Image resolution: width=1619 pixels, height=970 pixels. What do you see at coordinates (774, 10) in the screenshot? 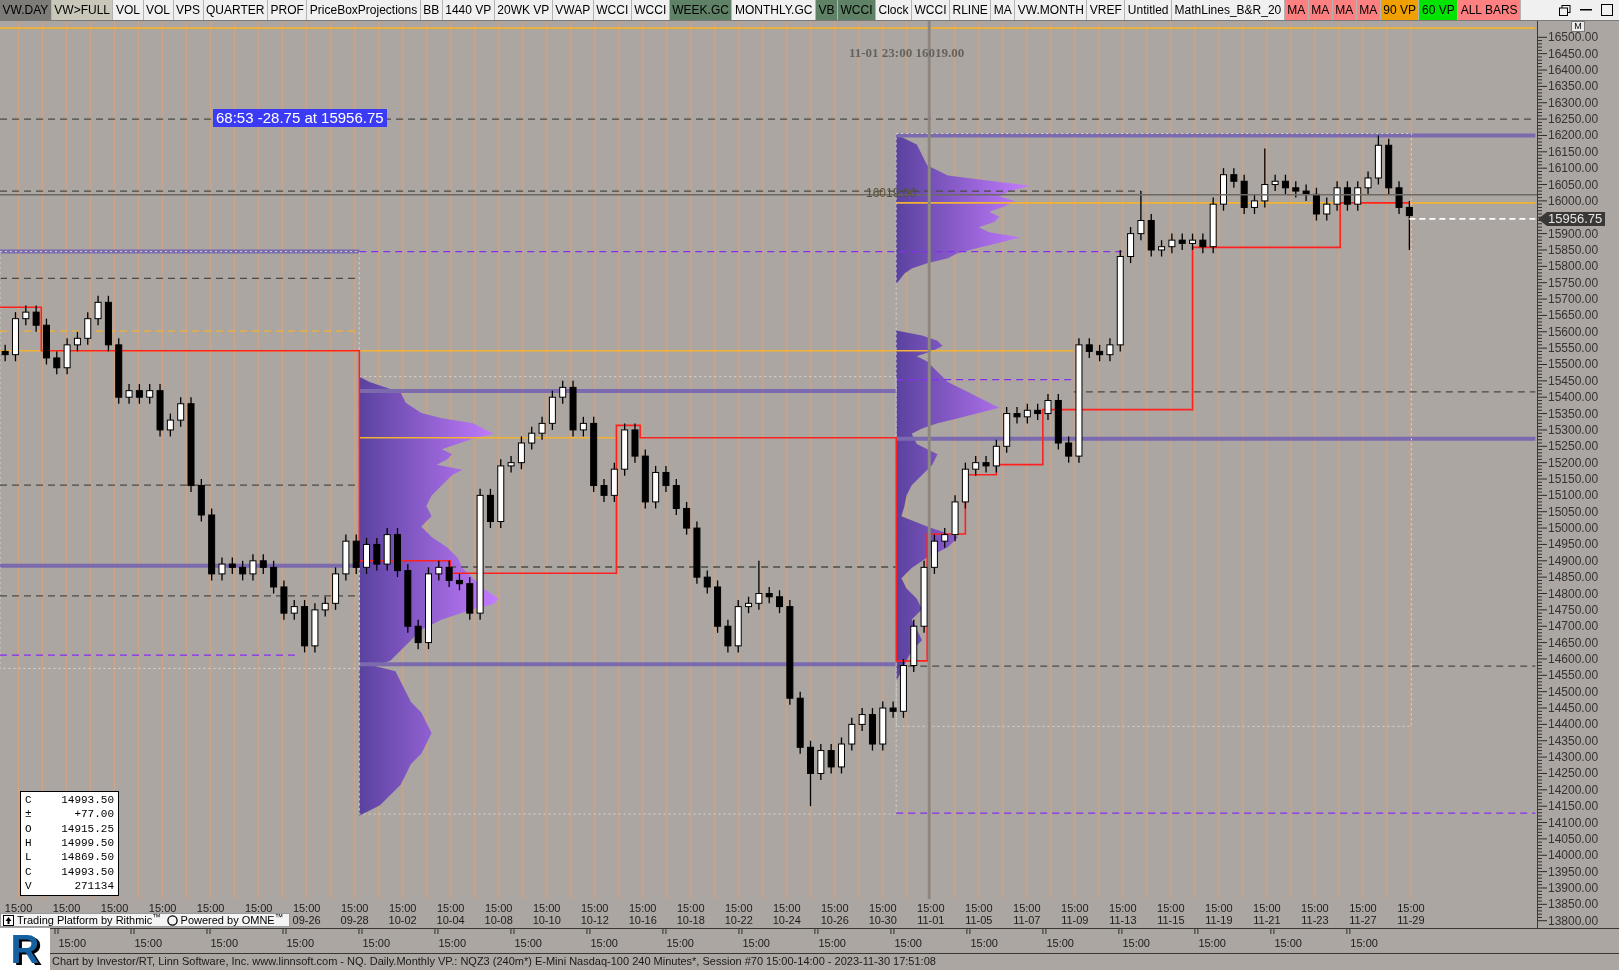
I see `toolbar-button: MONTHLY.GC` at bounding box center [774, 10].